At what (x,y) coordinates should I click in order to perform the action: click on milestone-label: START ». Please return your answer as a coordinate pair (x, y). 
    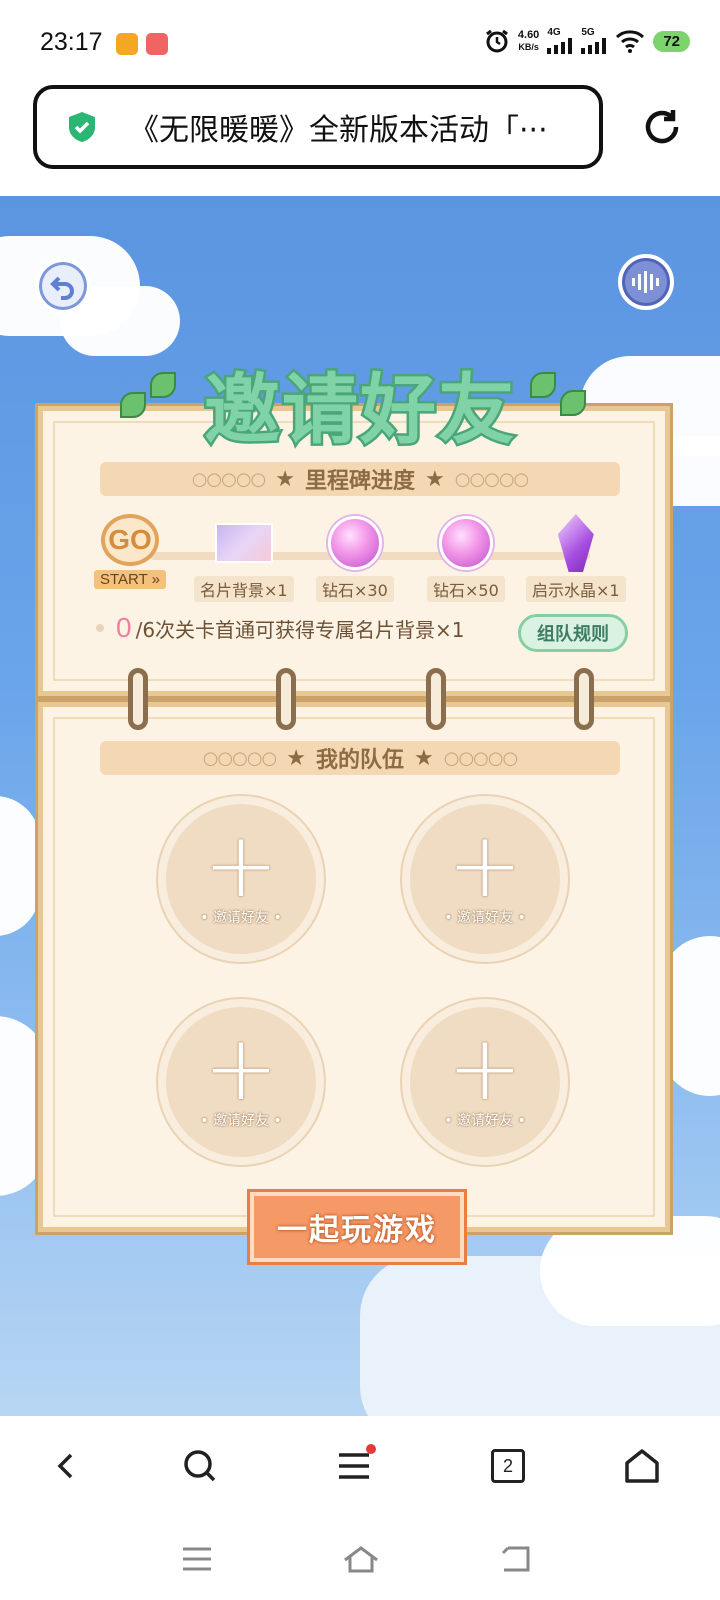
    Looking at the image, I should click on (130, 579).